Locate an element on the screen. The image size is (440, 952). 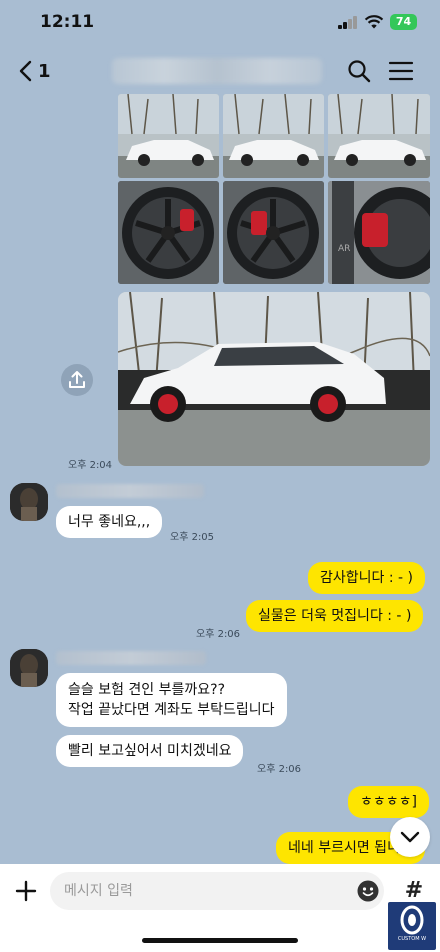
share-button is located at coordinates (77, 380).